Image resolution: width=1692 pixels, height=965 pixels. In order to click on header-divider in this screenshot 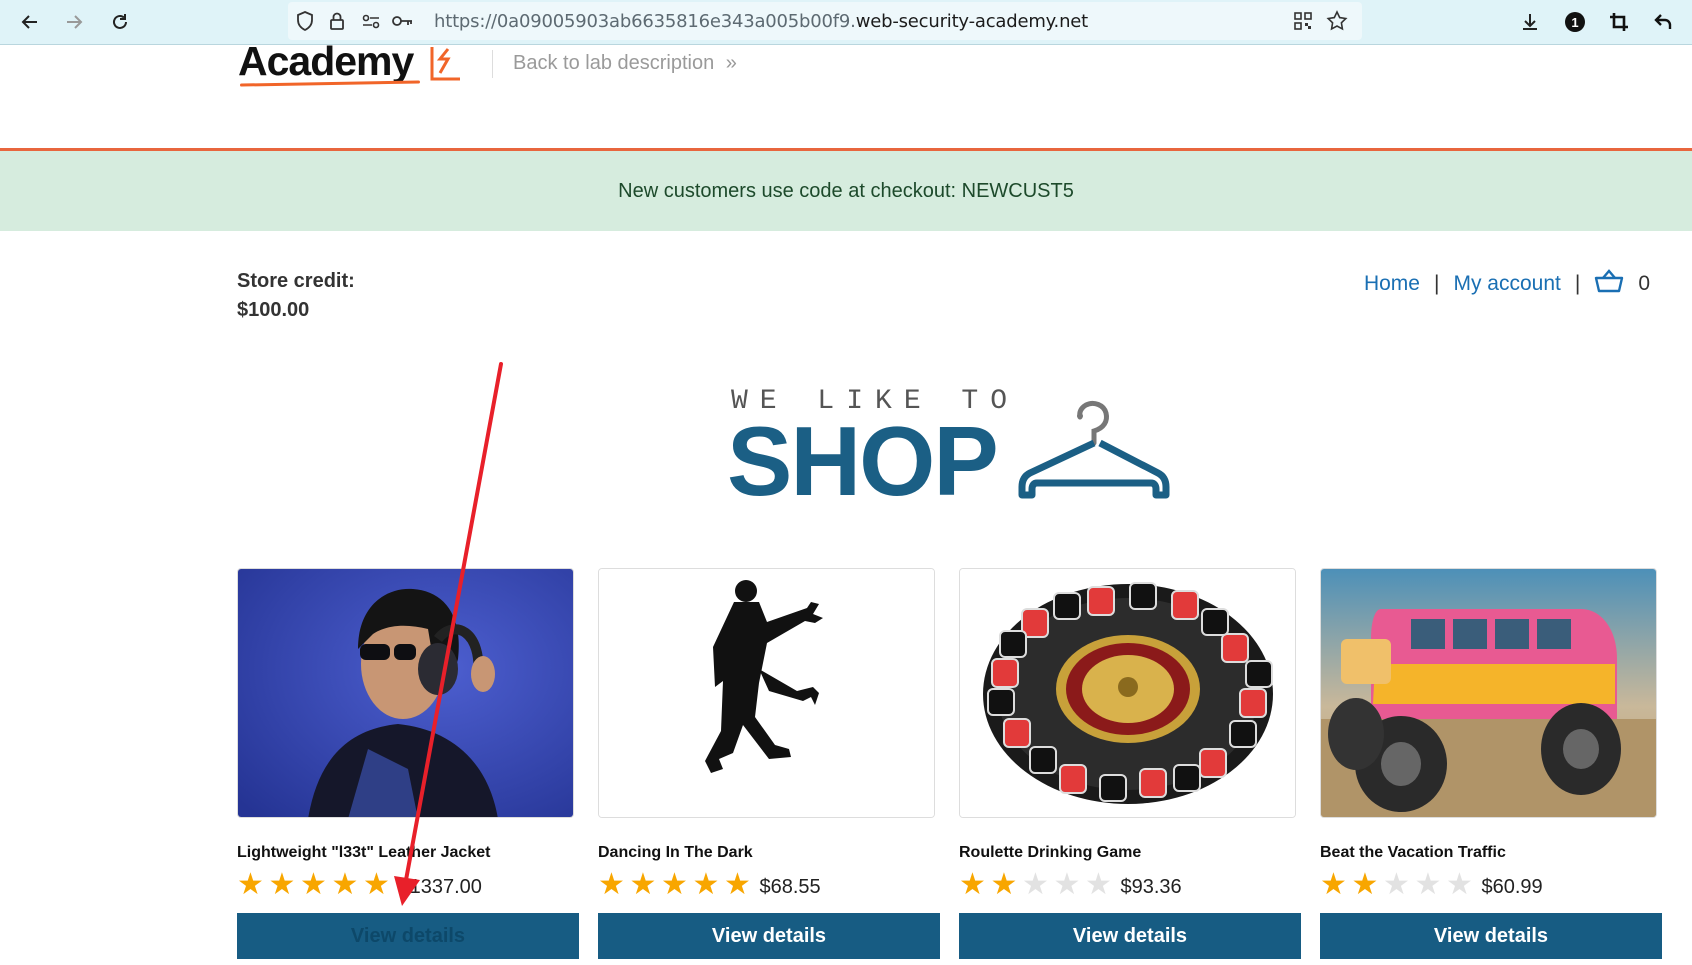, I will do `click(492, 64)`.